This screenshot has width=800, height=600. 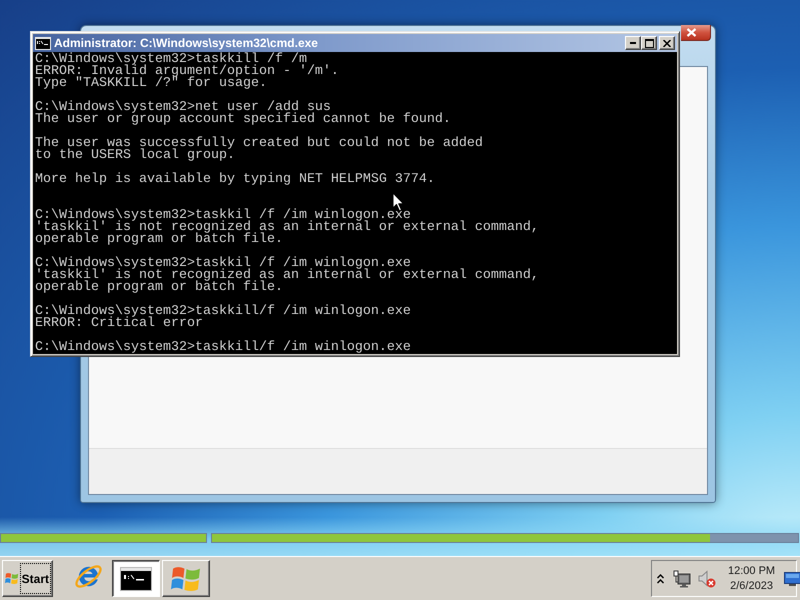 I want to click on windows-flag-icon, so click(x=12, y=578).